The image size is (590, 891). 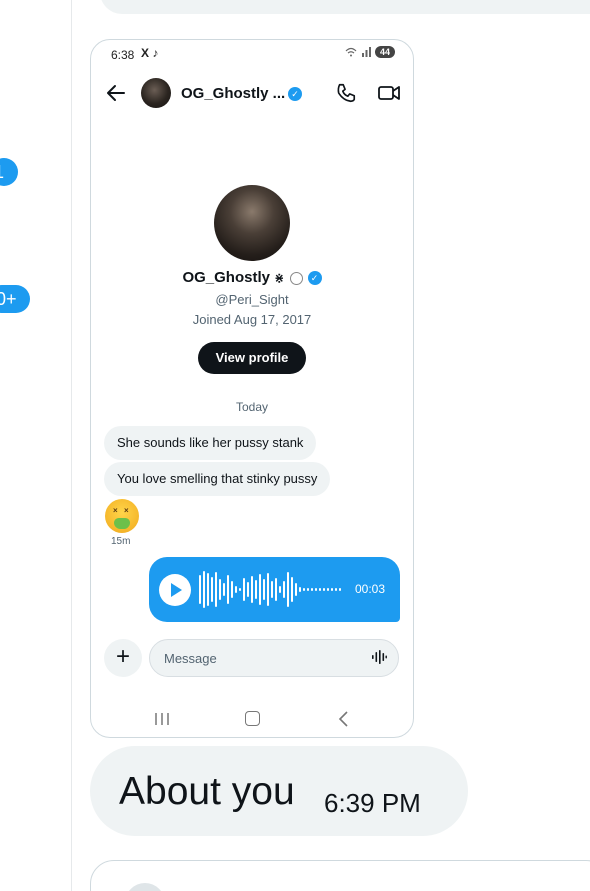 I want to click on battery-indicator: 44, so click(x=384, y=52).